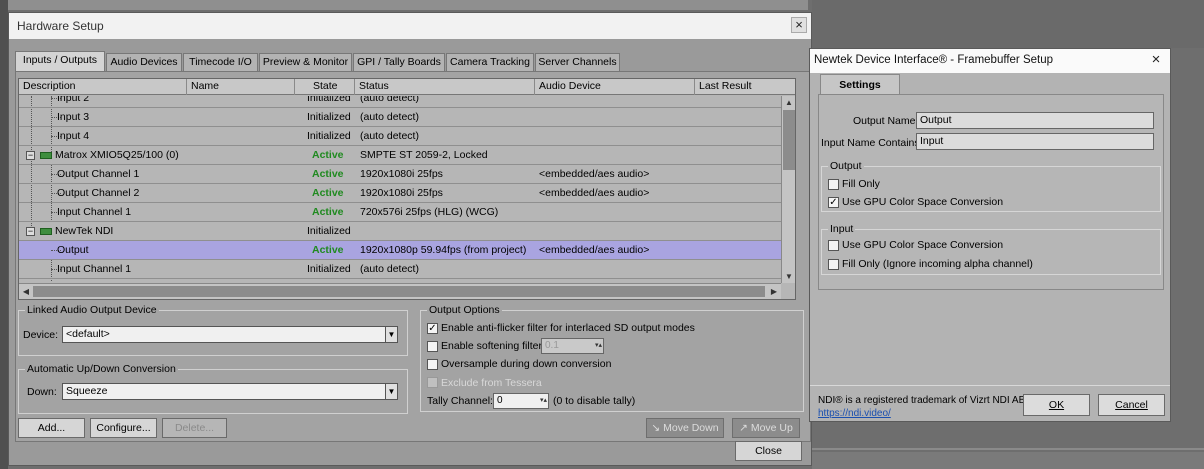 This screenshot has height=469, width=1204. I want to click on column-header-audio-device: Audio Device, so click(615, 87).